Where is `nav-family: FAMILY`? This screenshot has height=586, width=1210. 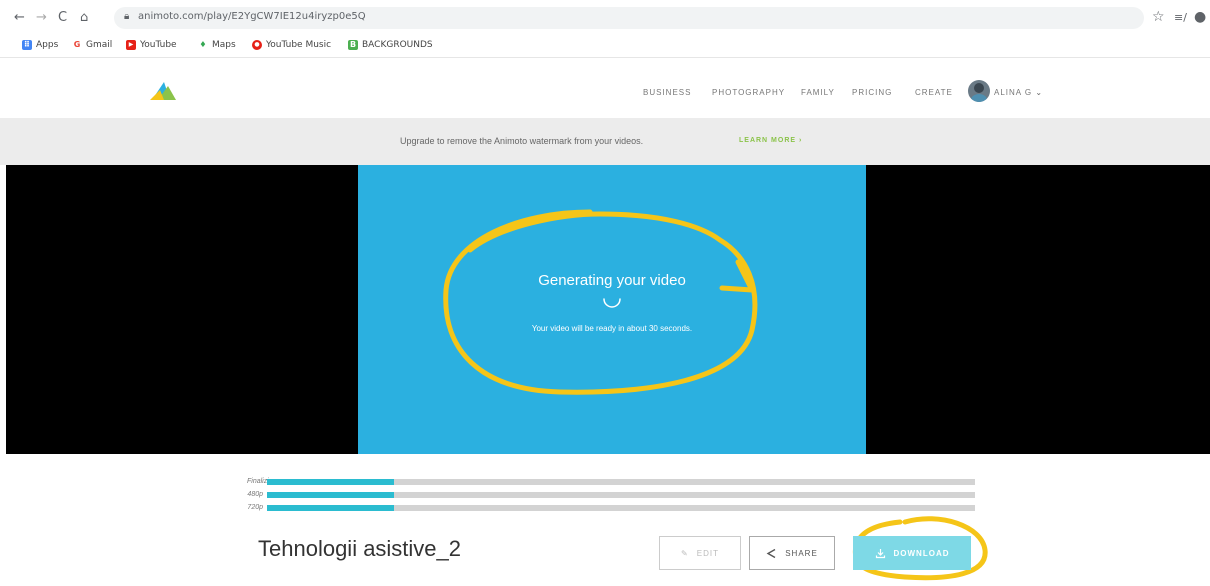 nav-family: FAMILY is located at coordinates (818, 92).